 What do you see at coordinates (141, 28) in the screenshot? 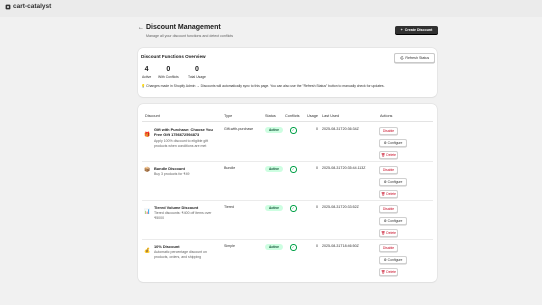
I see `back-arrow-icon: ←` at bounding box center [141, 28].